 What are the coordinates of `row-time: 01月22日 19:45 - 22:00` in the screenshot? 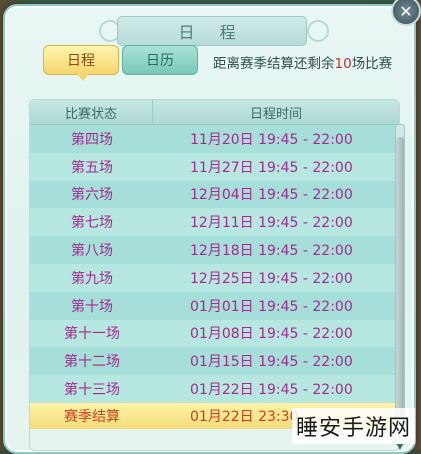 It's located at (271, 390).